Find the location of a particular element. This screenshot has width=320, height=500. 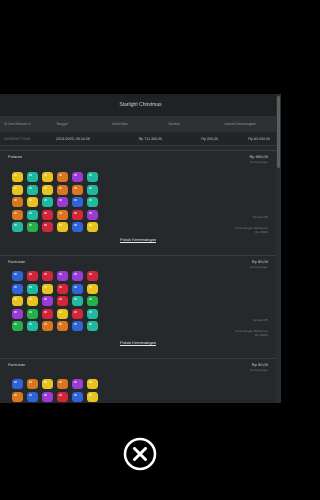

round-amount: Rp 50,00 is located at coordinates (259, 364).